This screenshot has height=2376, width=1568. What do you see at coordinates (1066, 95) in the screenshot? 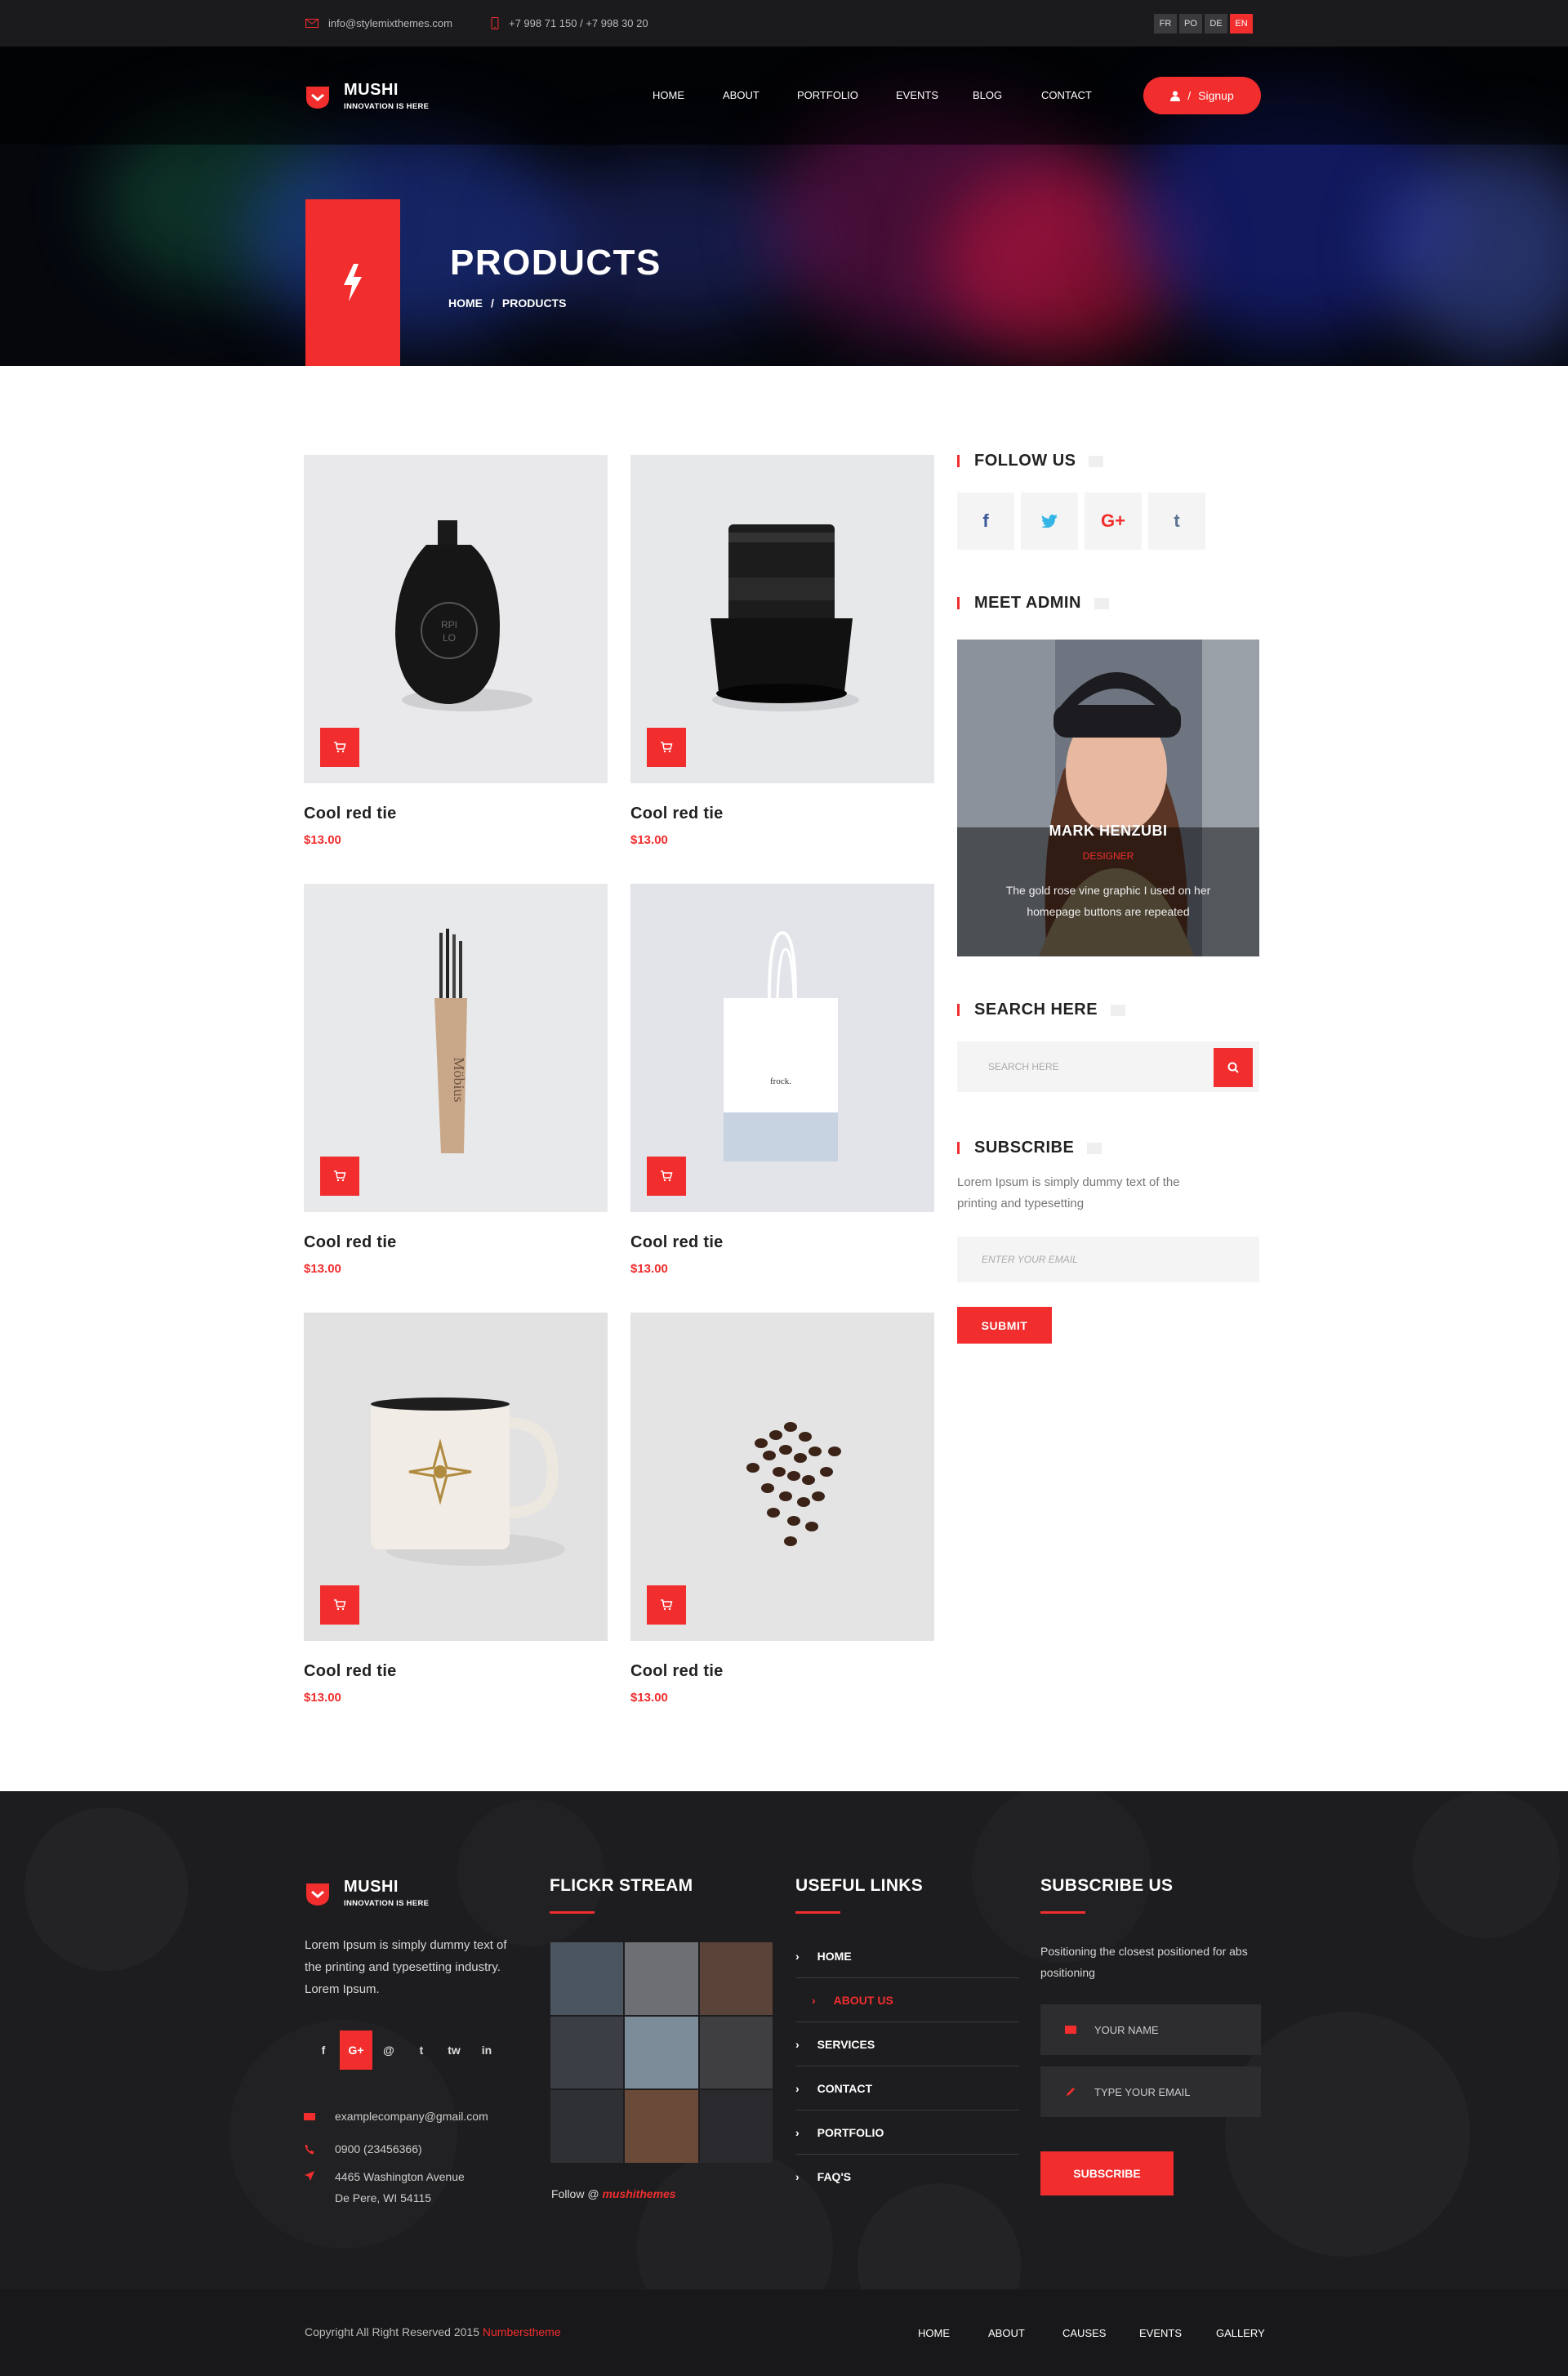
I see `nav-contact: CONTACT` at bounding box center [1066, 95].